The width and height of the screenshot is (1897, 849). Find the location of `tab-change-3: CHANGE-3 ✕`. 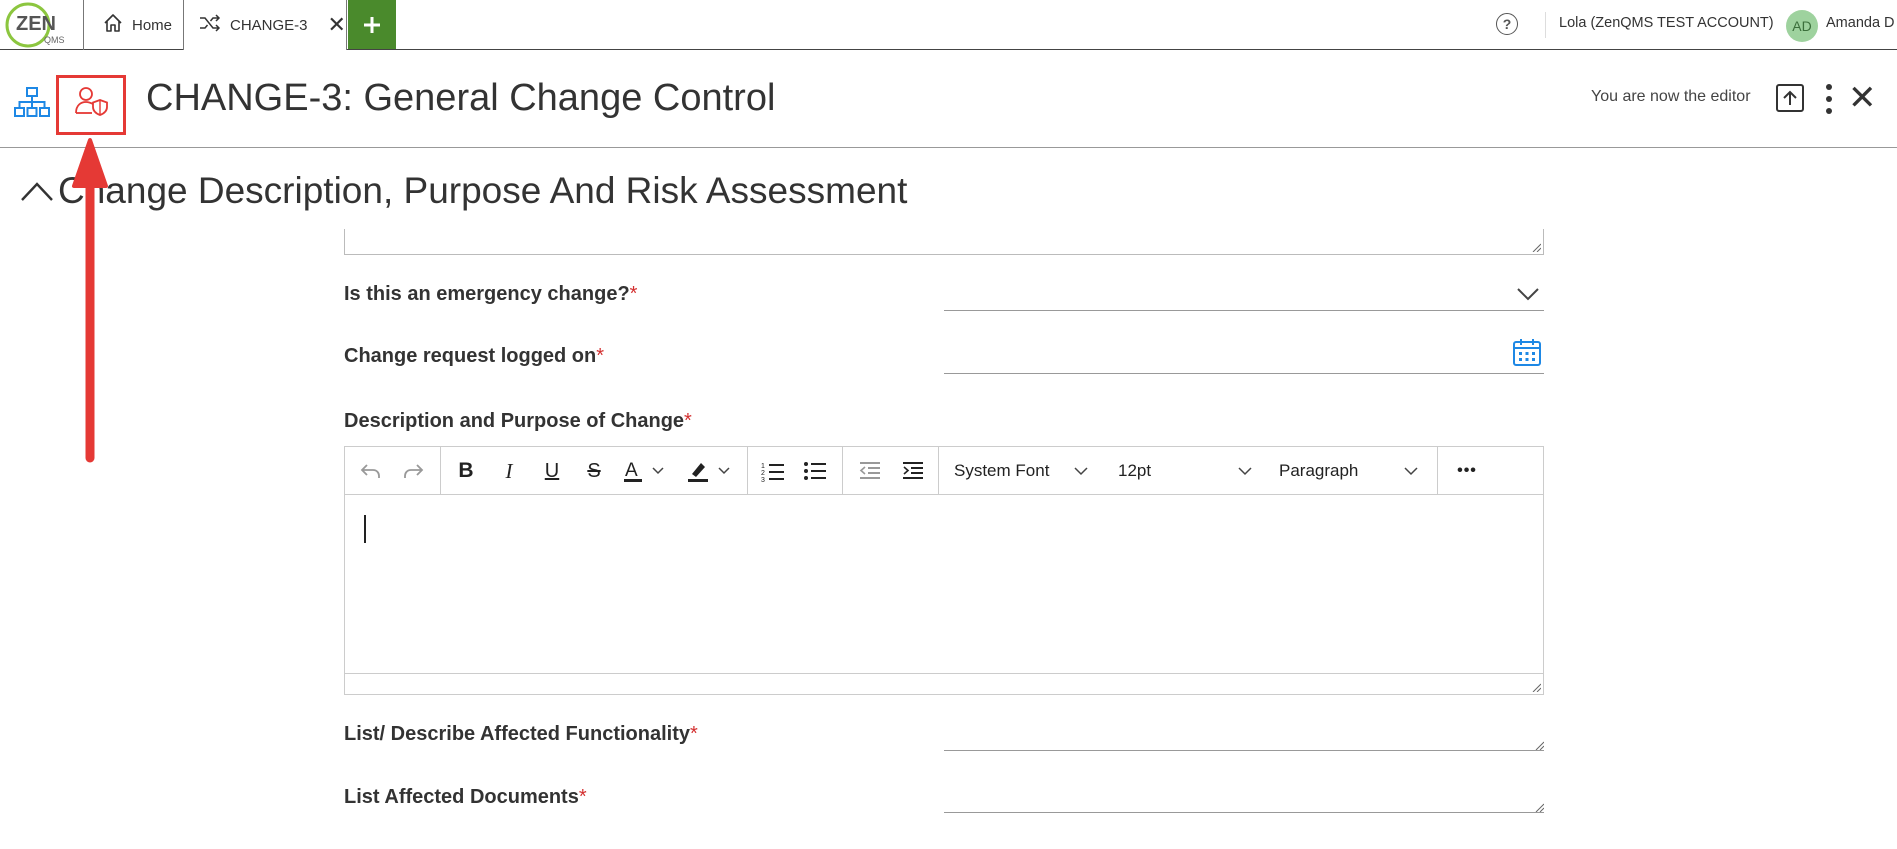

tab-change-3: CHANGE-3 ✕ is located at coordinates (265, 25).